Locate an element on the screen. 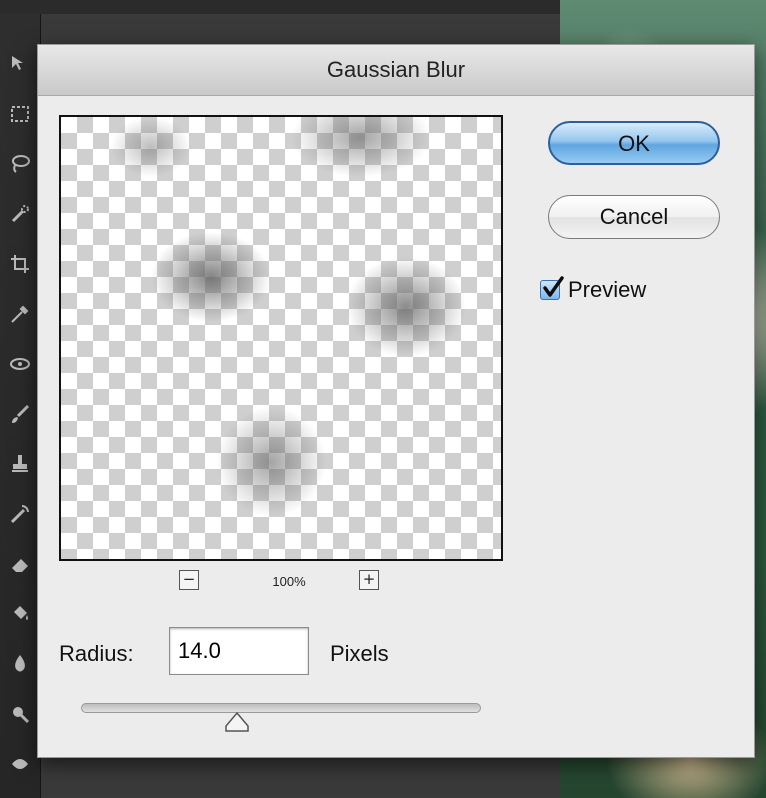 Image resolution: width=766 pixels, height=798 pixels. dialog-title: Gaussian Blur is located at coordinates (396, 69).